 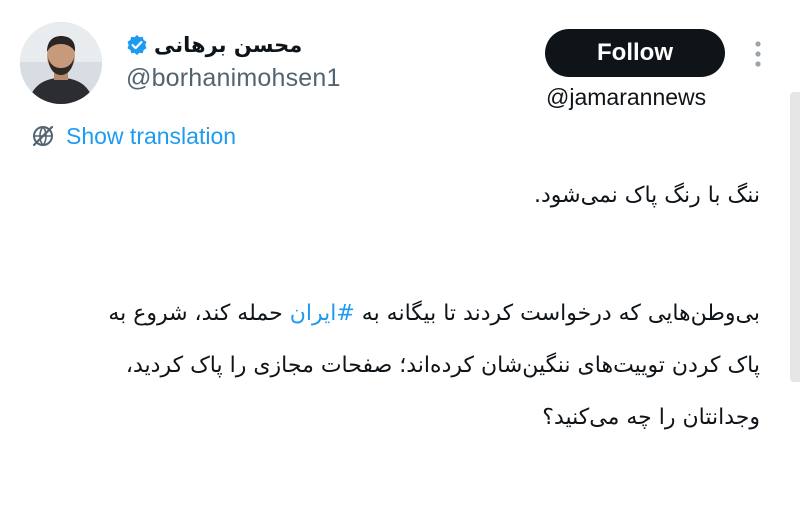 I want to click on follow-button: Follow, so click(x=635, y=53).